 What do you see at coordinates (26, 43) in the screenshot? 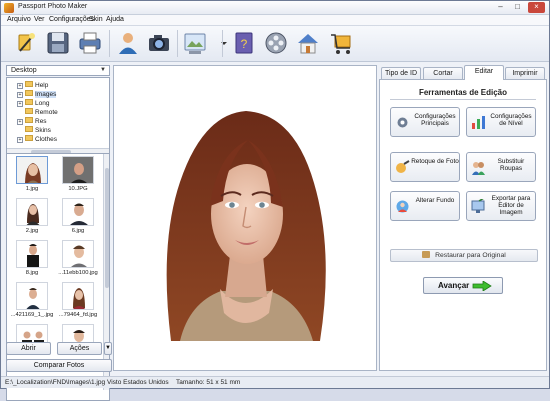
I see `wizard-tool-icon` at bounding box center [26, 43].